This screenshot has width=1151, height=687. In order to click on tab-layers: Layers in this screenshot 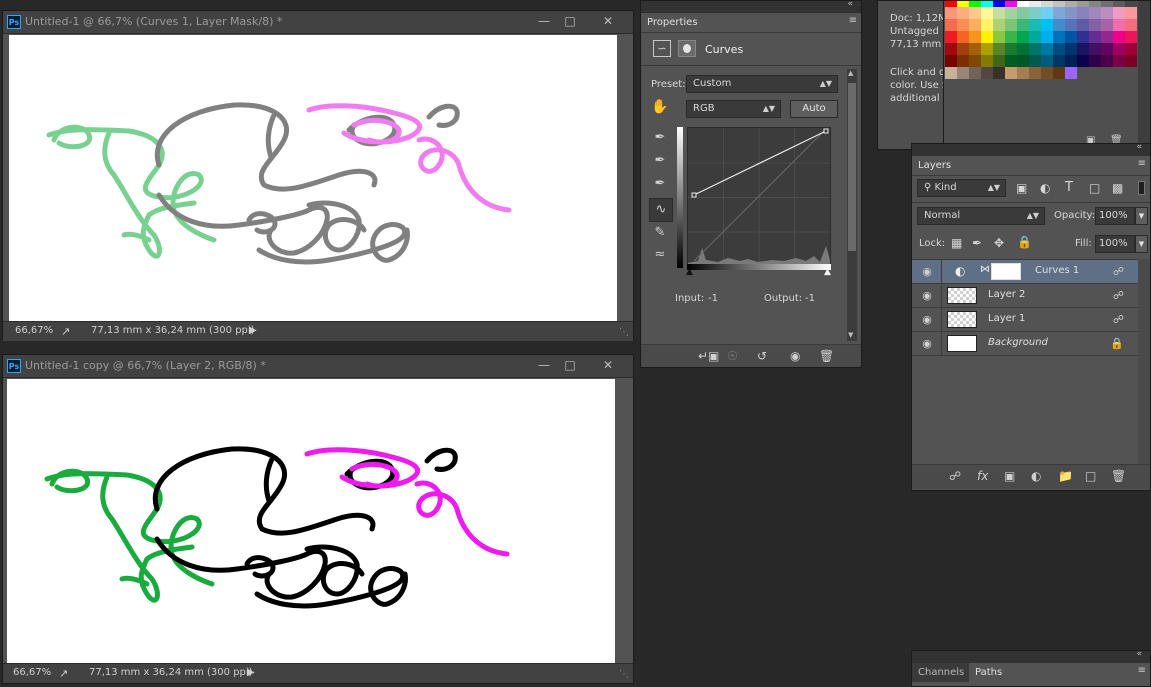, I will do `click(935, 165)`.